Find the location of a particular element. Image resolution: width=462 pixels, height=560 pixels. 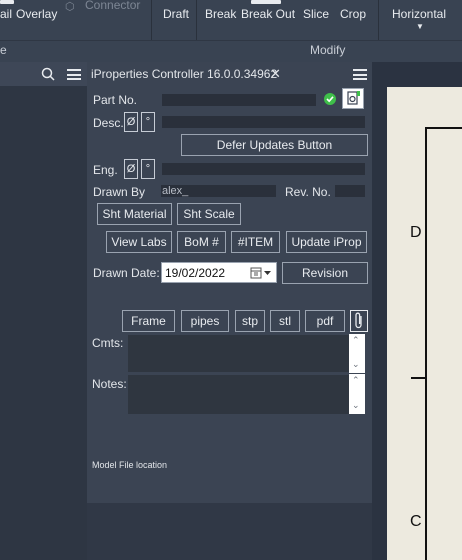

paperclip-icon is located at coordinates (358, 320).